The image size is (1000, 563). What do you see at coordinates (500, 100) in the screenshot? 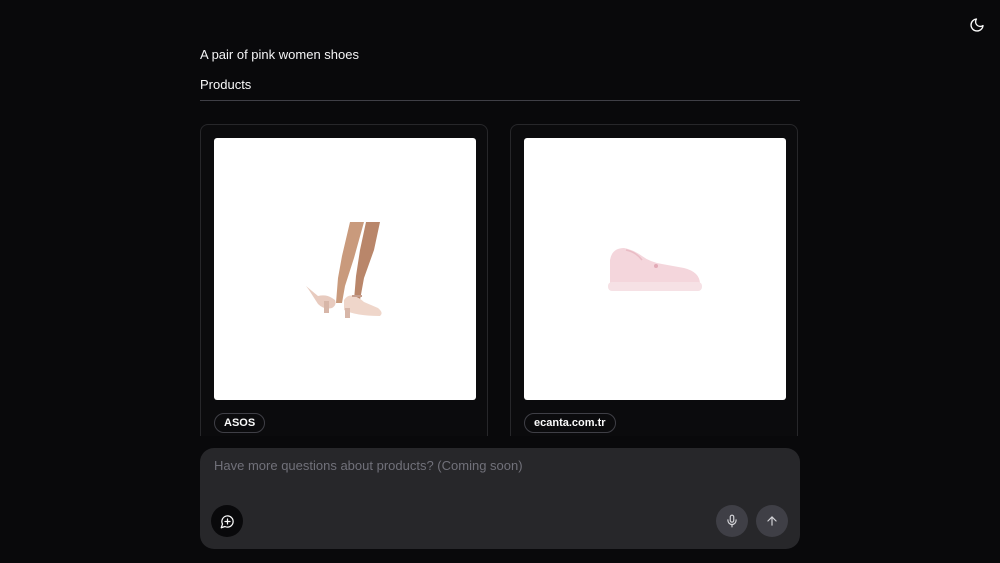
I see `divider` at bounding box center [500, 100].